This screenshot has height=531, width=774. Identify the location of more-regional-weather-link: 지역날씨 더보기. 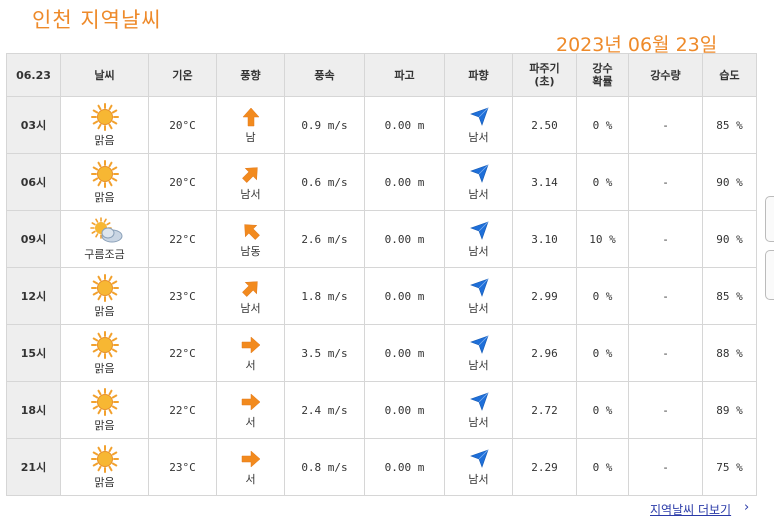
(690, 509).